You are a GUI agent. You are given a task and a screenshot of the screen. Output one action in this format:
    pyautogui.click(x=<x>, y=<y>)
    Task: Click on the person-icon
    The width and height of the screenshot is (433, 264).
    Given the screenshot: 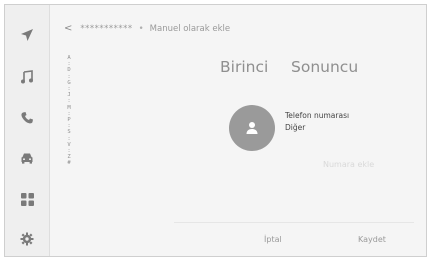 What is the action you would take?
    pyautogui.click(x=252, y=128)
    